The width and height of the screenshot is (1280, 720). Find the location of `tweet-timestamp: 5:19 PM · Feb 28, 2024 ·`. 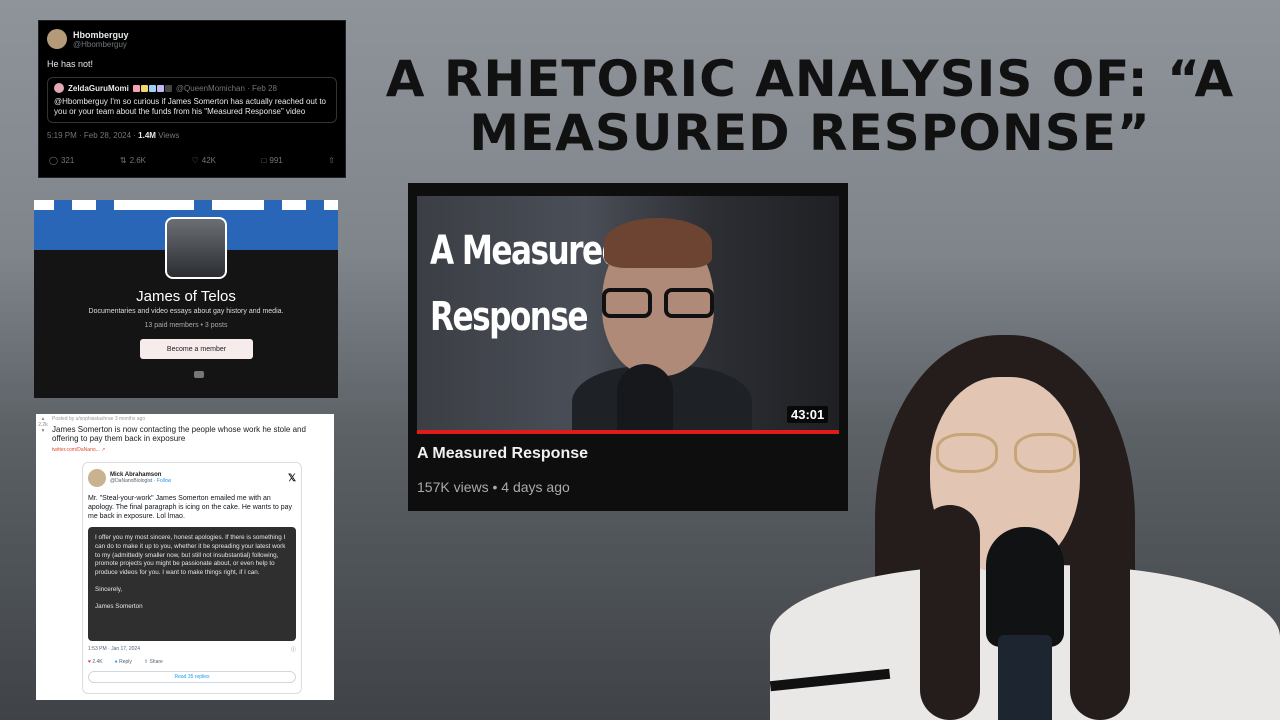

tweet-timestamp: 5:19 PM · Feb 28, 2024 · is located at coordinates (93, 135).